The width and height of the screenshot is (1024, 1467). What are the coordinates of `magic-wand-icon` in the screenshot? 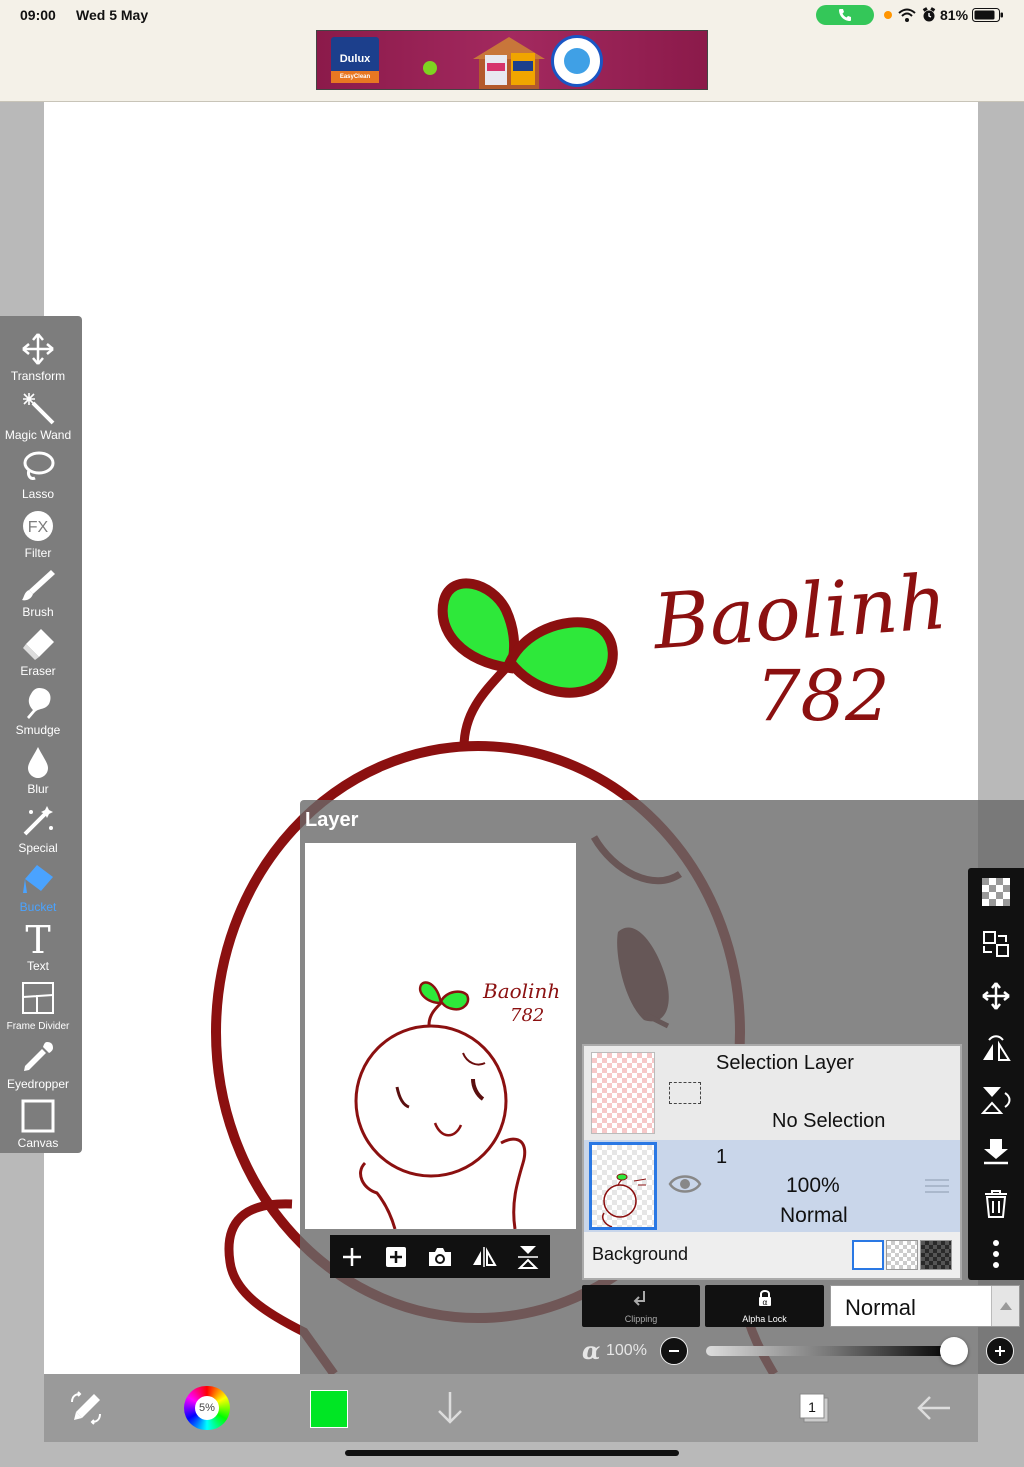 It's located at (39, 409).